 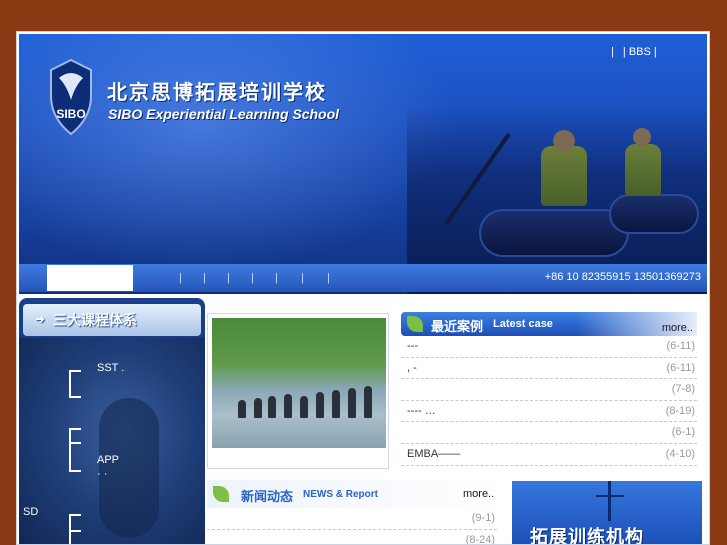 What do you see at coordinates (267, 496) in the screenshot?
I see `news-title-cn: 新闻动态` at bounding box center [267, 496].